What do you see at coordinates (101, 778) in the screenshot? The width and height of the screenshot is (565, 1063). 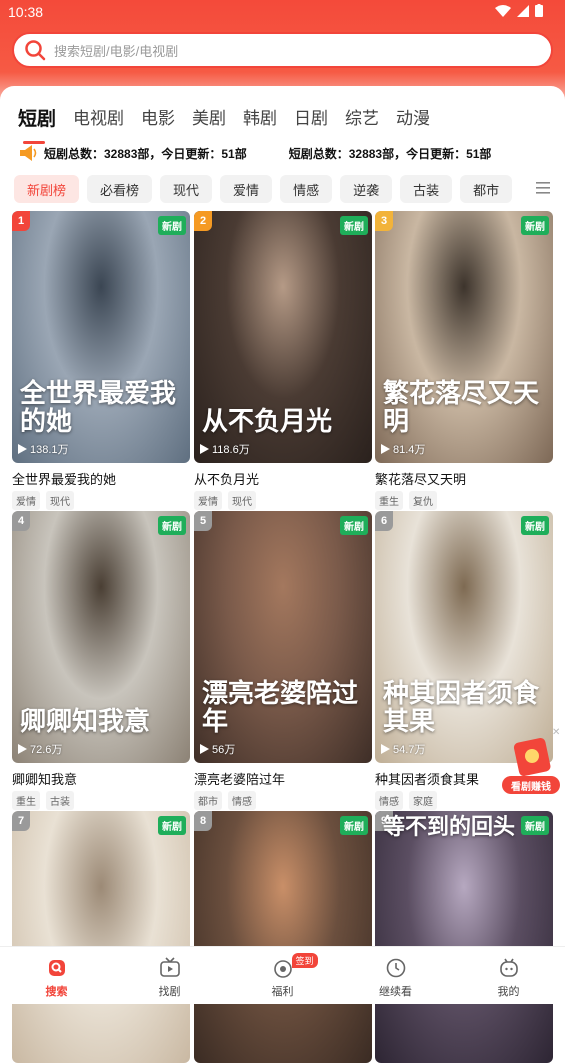 I see `drama-title: 卿卿知我意` at bounding box center [101, 778].